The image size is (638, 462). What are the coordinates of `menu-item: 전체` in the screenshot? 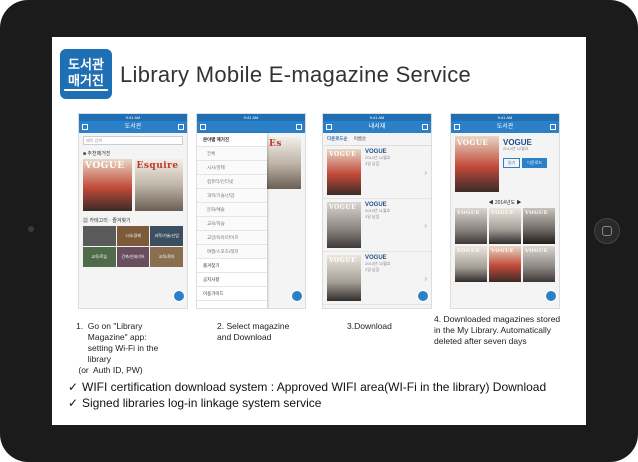 It's located at (232, 154).